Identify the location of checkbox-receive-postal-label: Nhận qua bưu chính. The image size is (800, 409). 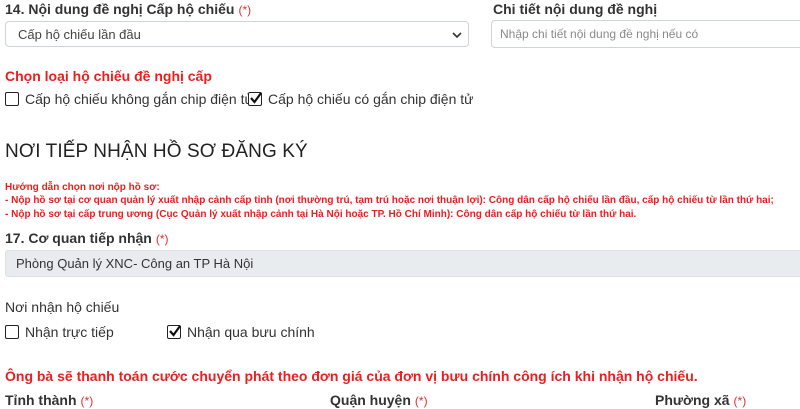
(251, 332).